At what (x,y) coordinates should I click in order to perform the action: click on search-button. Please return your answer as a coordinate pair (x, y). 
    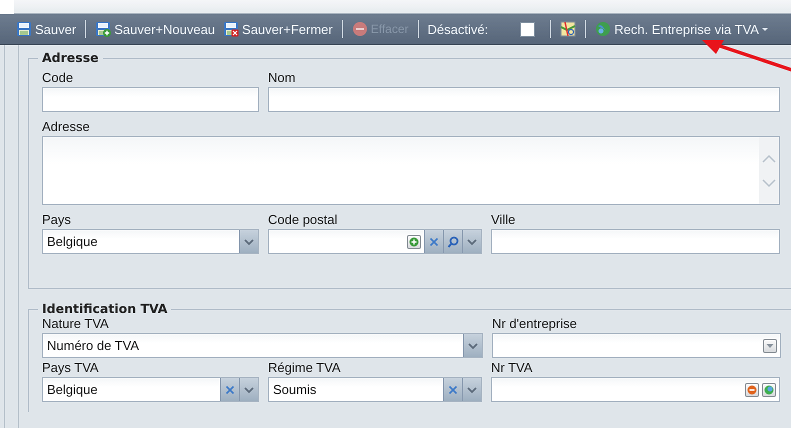
    Looking at the image, I should click on (452, 241).